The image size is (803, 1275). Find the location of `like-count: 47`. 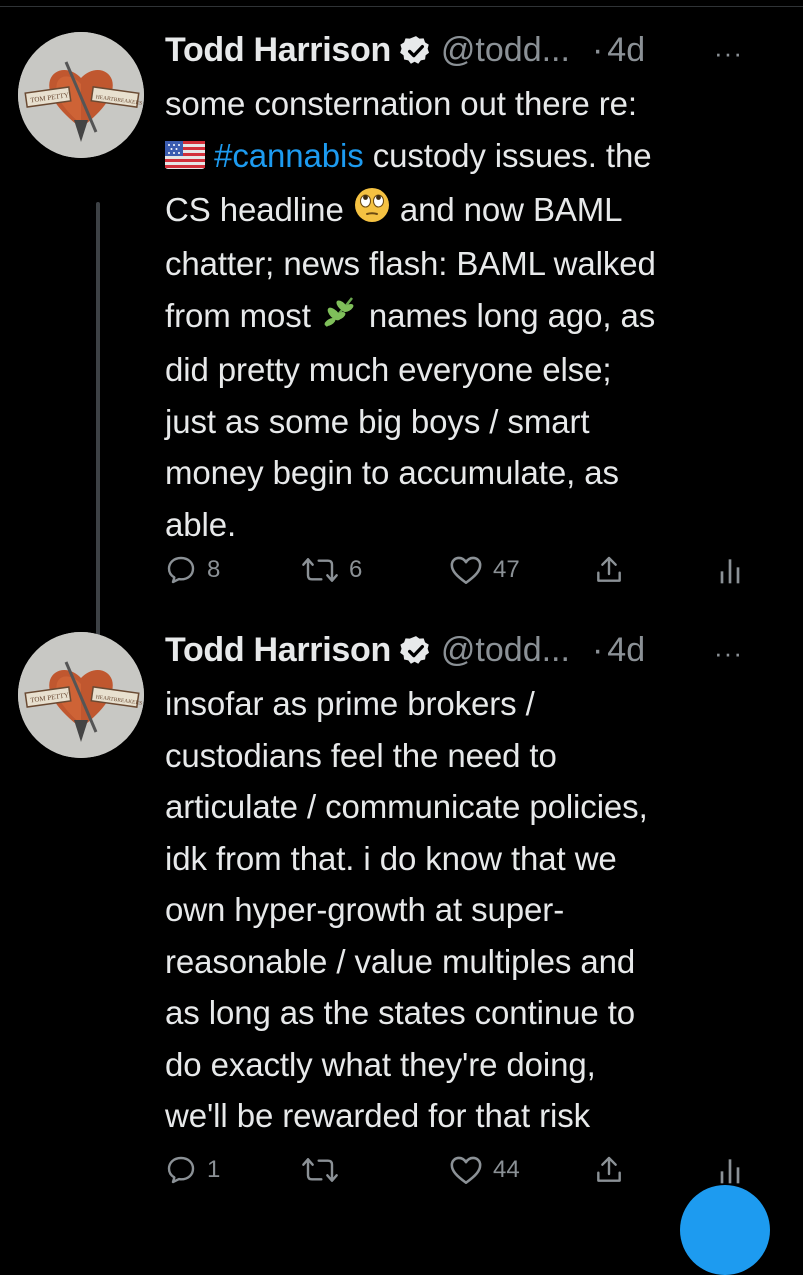

like-count: 47 is located at coordinates (506, 569).